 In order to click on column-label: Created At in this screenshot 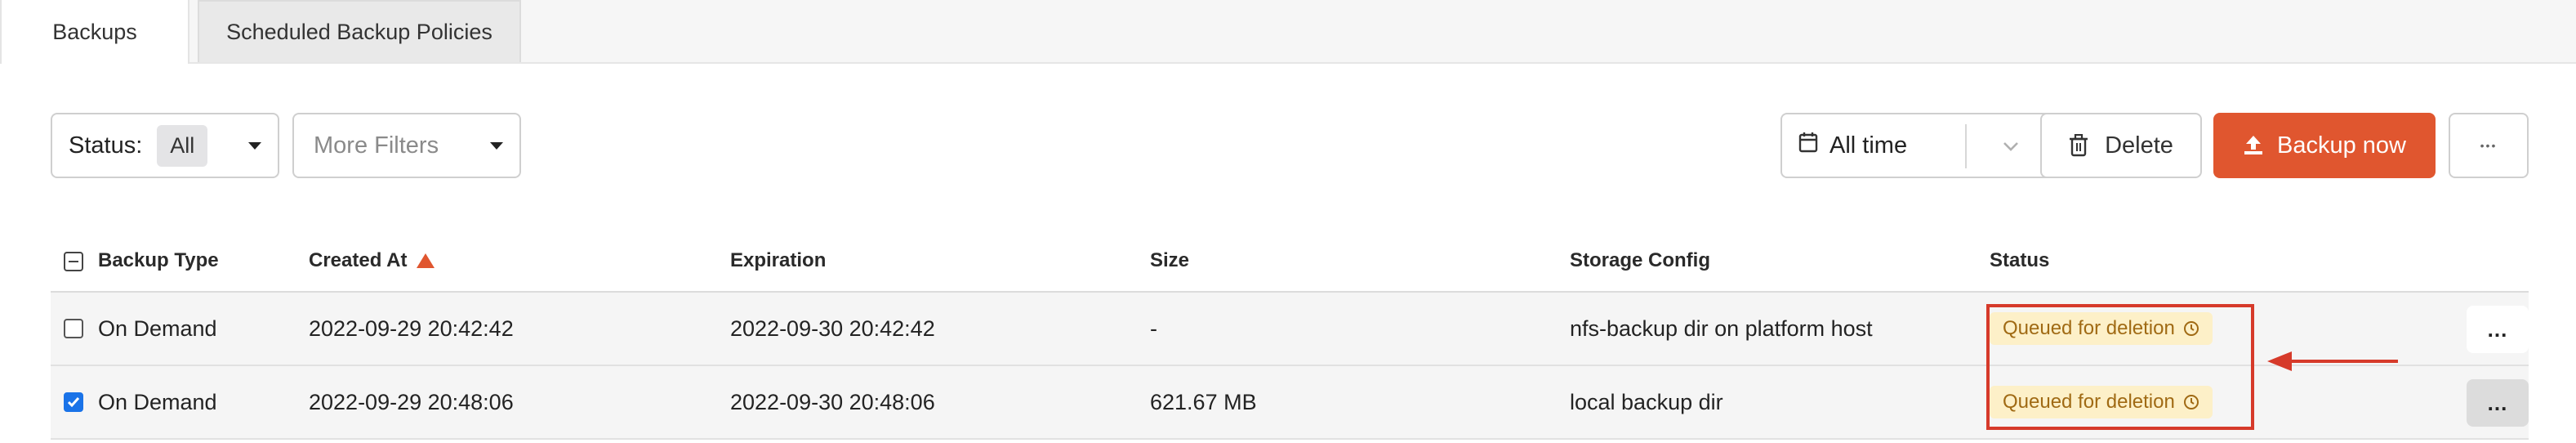, I will do `click(358, 260)`.